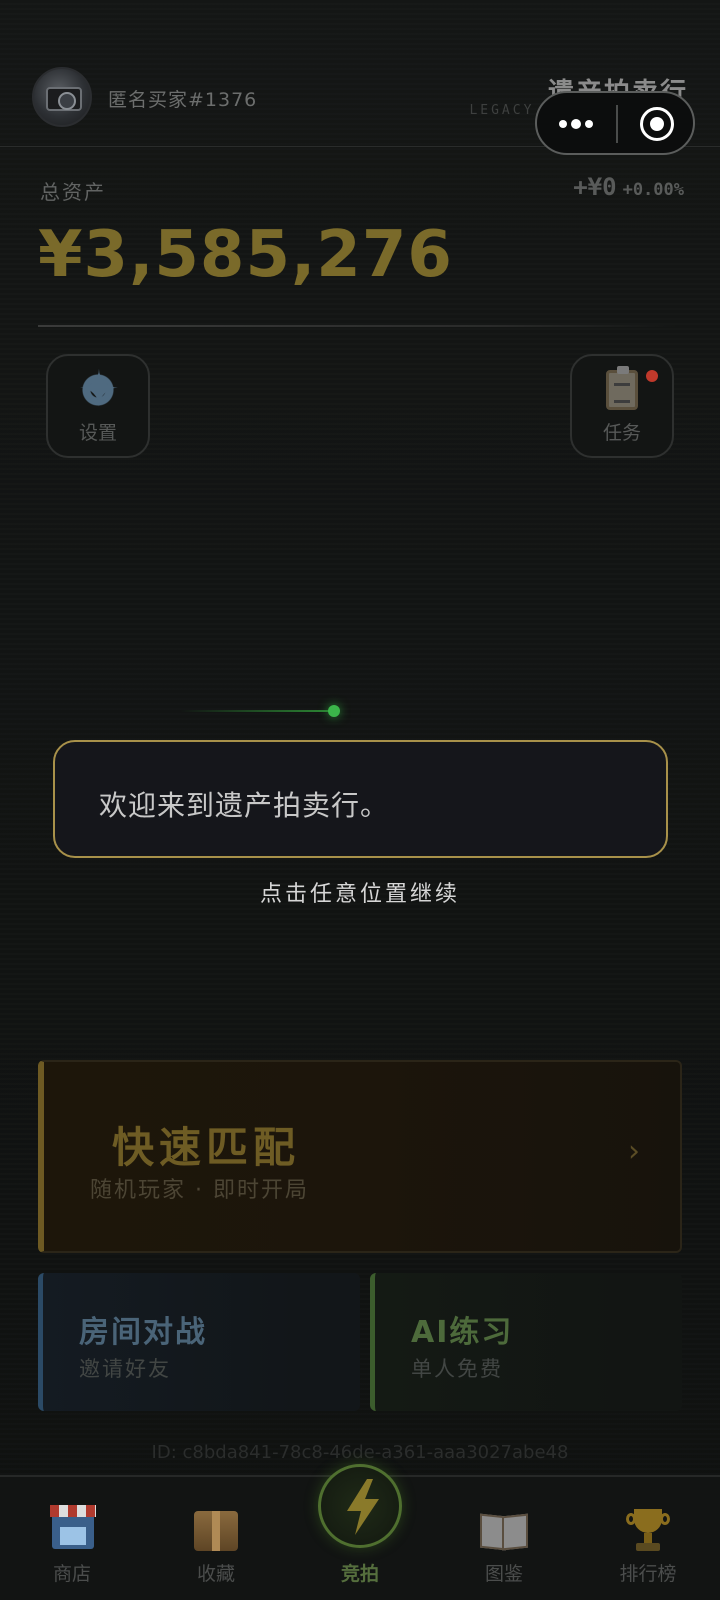 Image resolution: width=720 pixels, height=1600 pixels. Describe the element at coordinates (462, 1332) in the screenshot. I see `ai-practice-title: AI练习` at that location.